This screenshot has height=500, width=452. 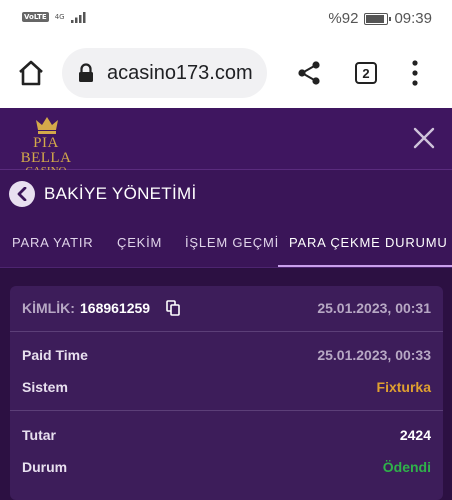 What do you see at coordinates (86, 72) in the screenshot?
I see `lock-icon` at bounding box center [86, 72].